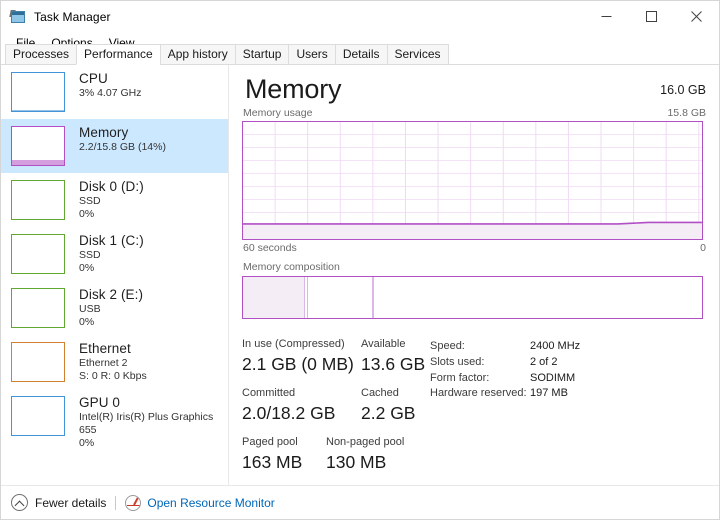 The width and height of the screenshot is (720, 520). What do you see at coordinates (703, 248) in the screenshot?
I see `graph-time-right-label: 0` at bounding box center [703, 248].